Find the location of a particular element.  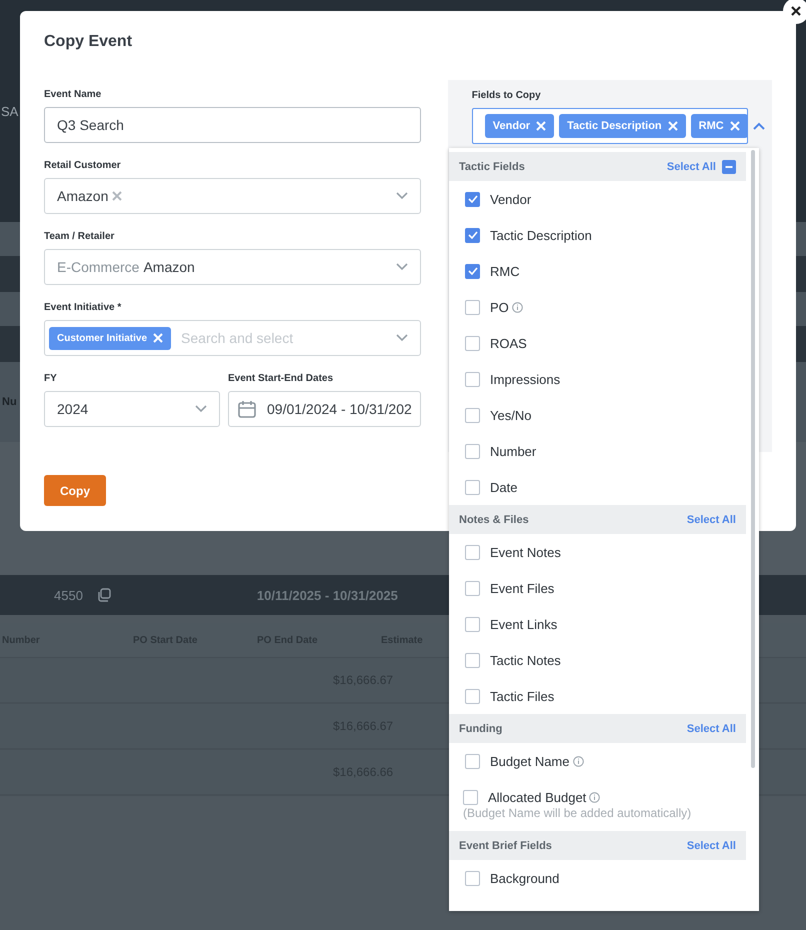

option-row: Background is located at coordinates (605, 878).